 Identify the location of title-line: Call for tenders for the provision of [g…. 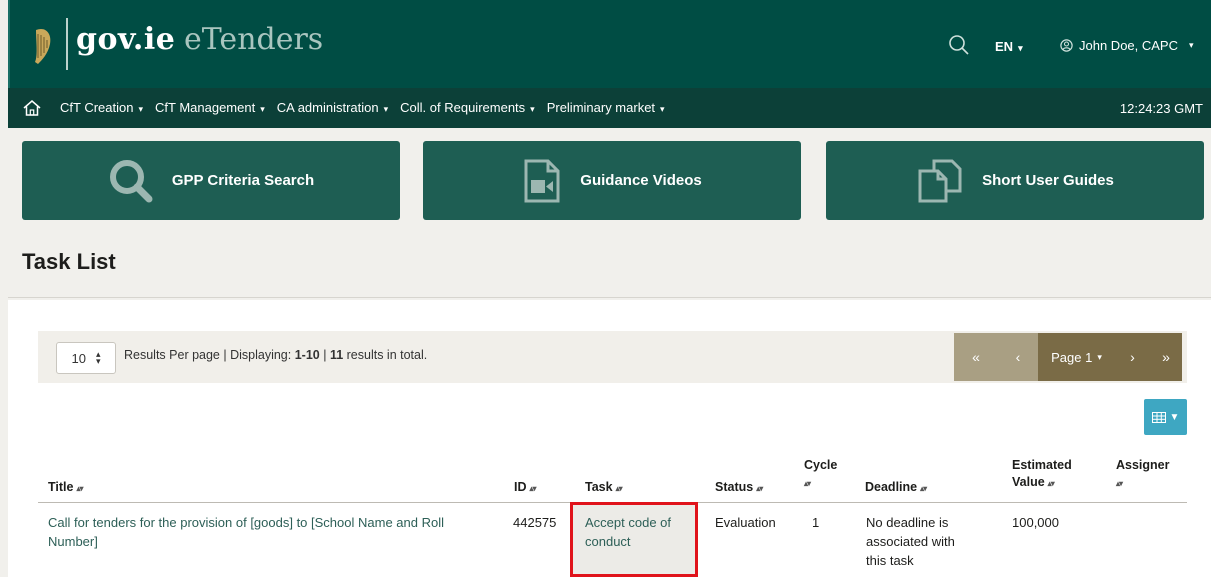
(246, 522).